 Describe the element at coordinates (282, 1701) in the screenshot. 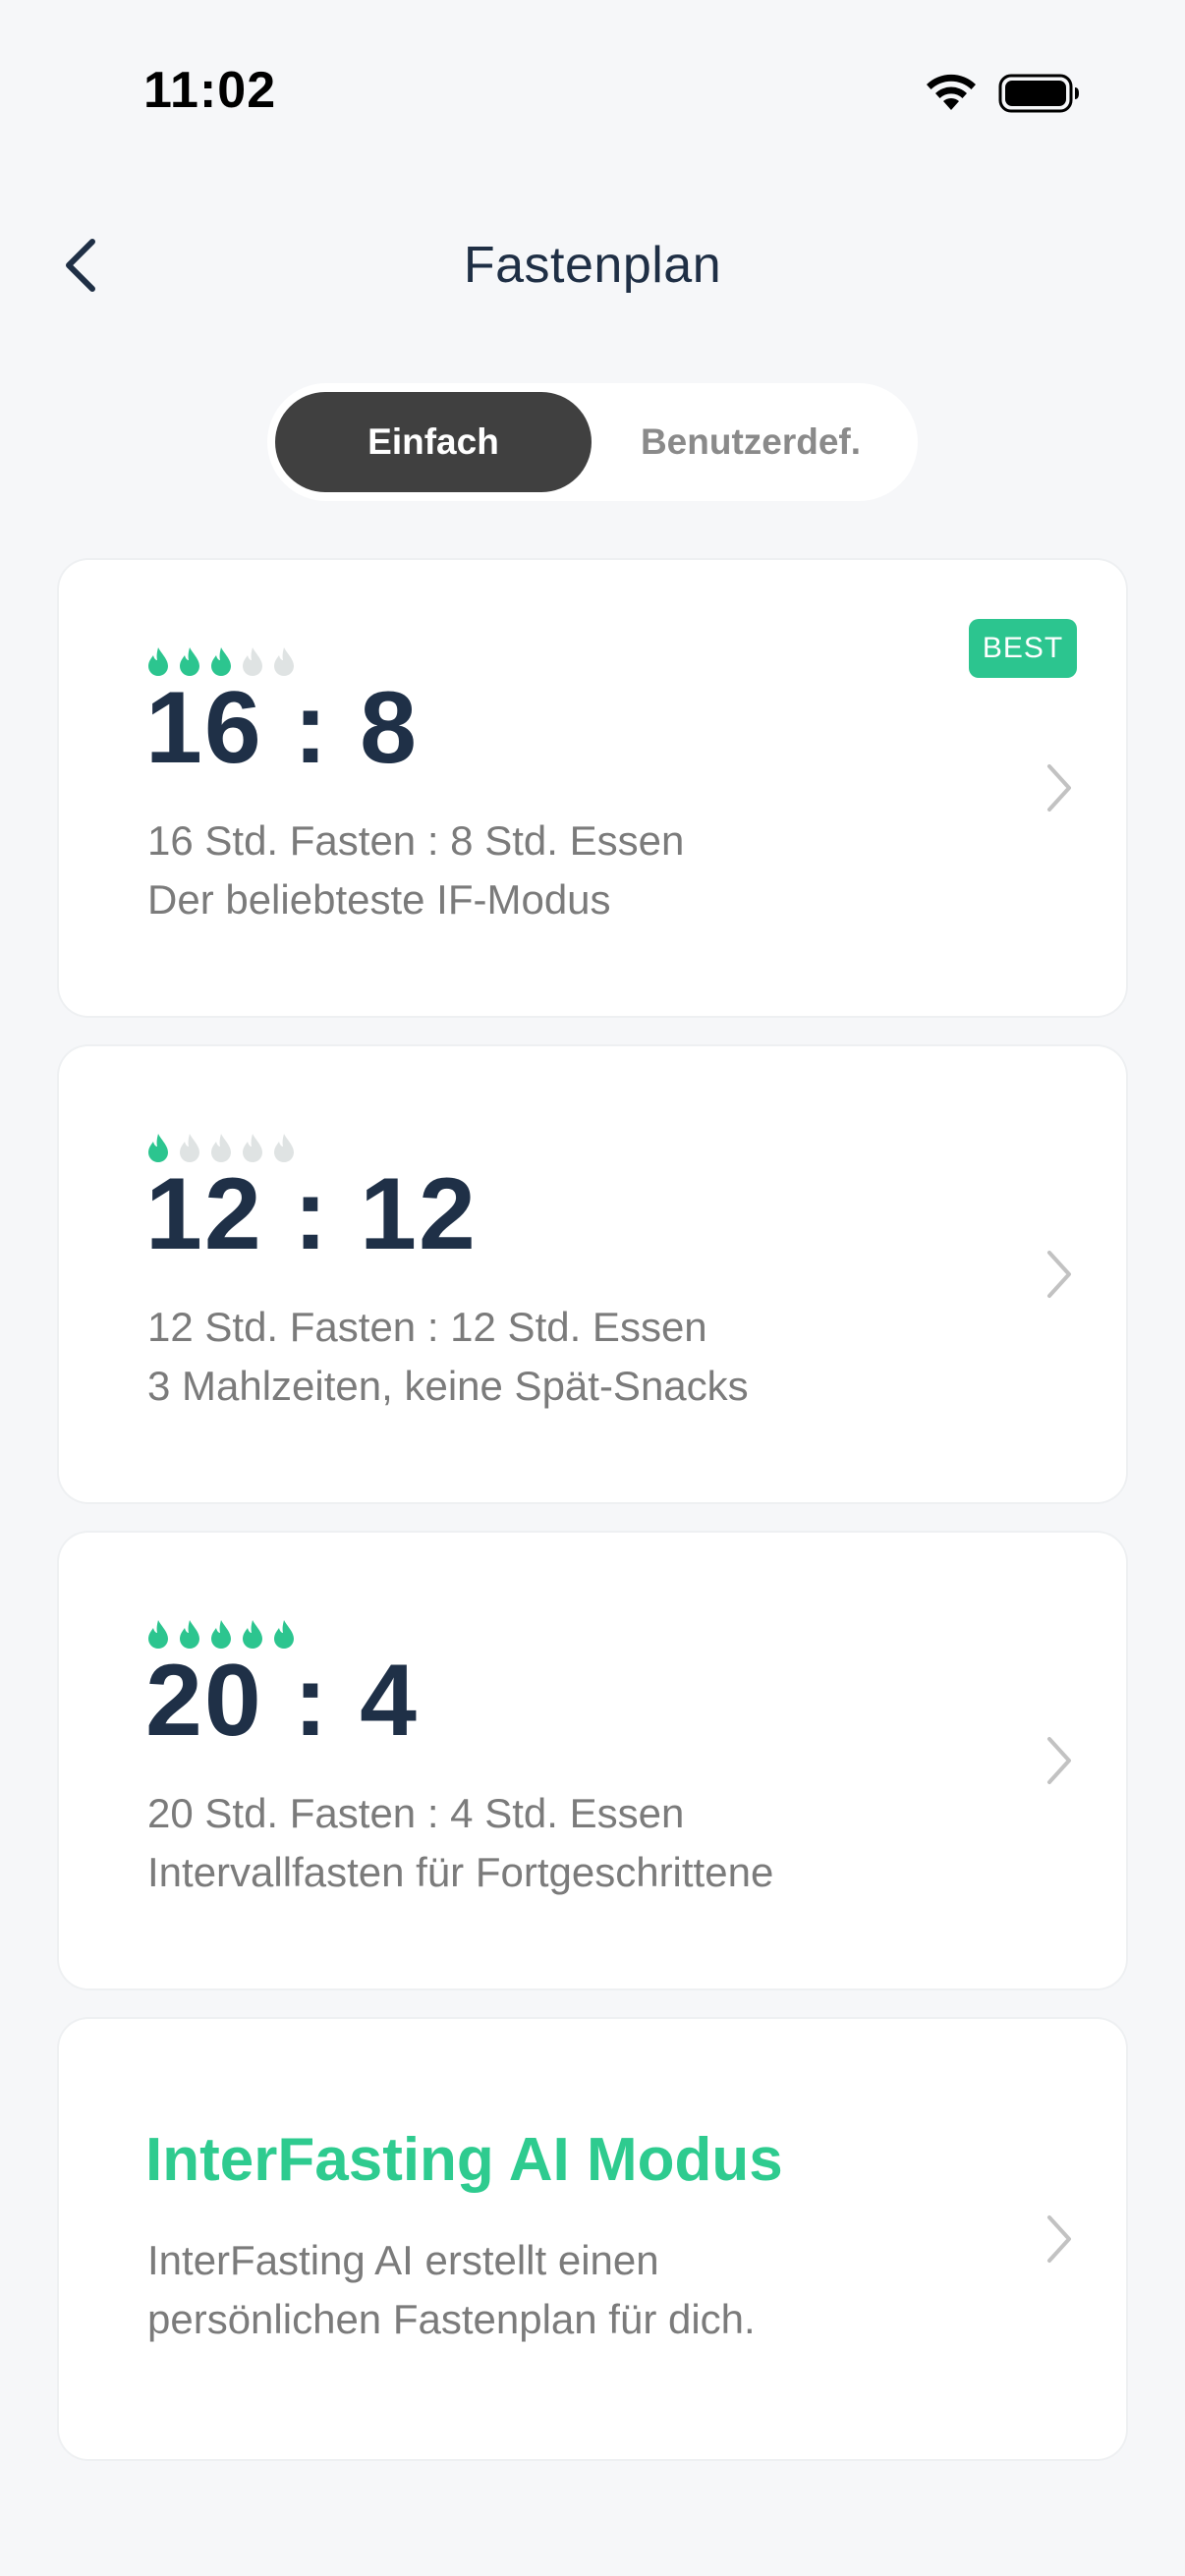

I see `plan-ratio: 20 : 4` at that location.